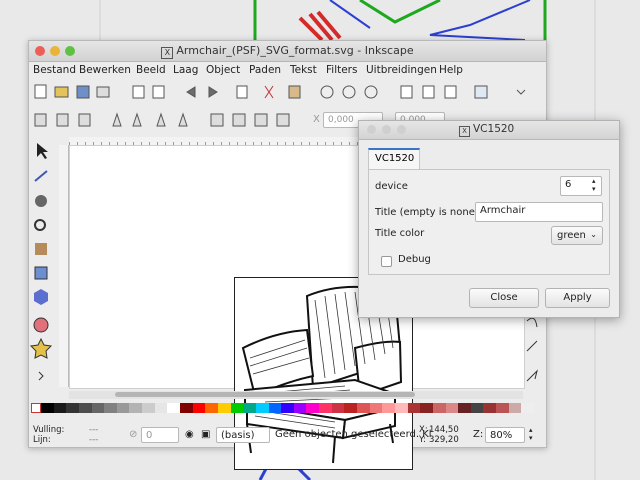  Describe the element at coordinates (41, 273) in the screenshot. I see `rectangle-tool-icon` at that location.